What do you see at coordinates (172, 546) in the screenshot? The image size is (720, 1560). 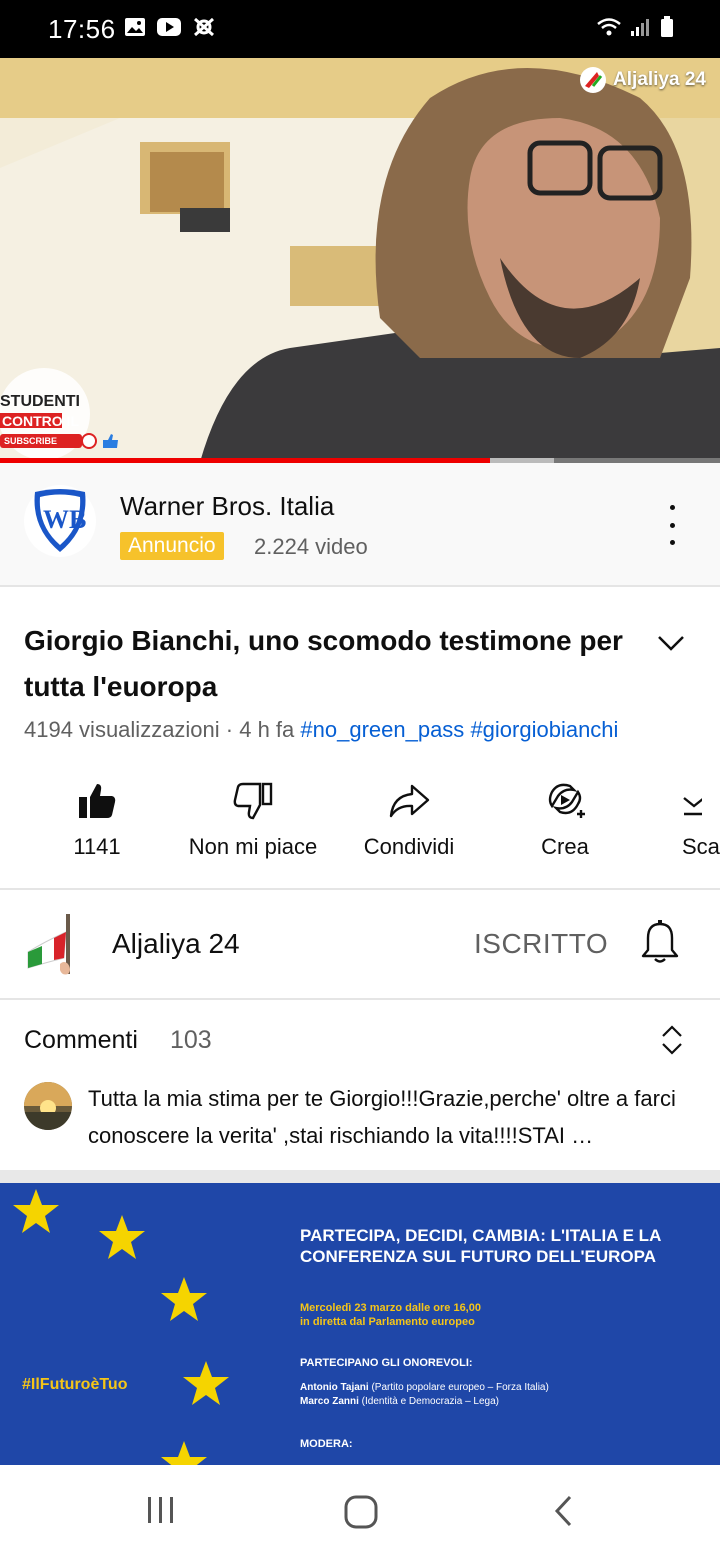 I see `ad-badge: Annuncio` at bounding box center [172, 546].